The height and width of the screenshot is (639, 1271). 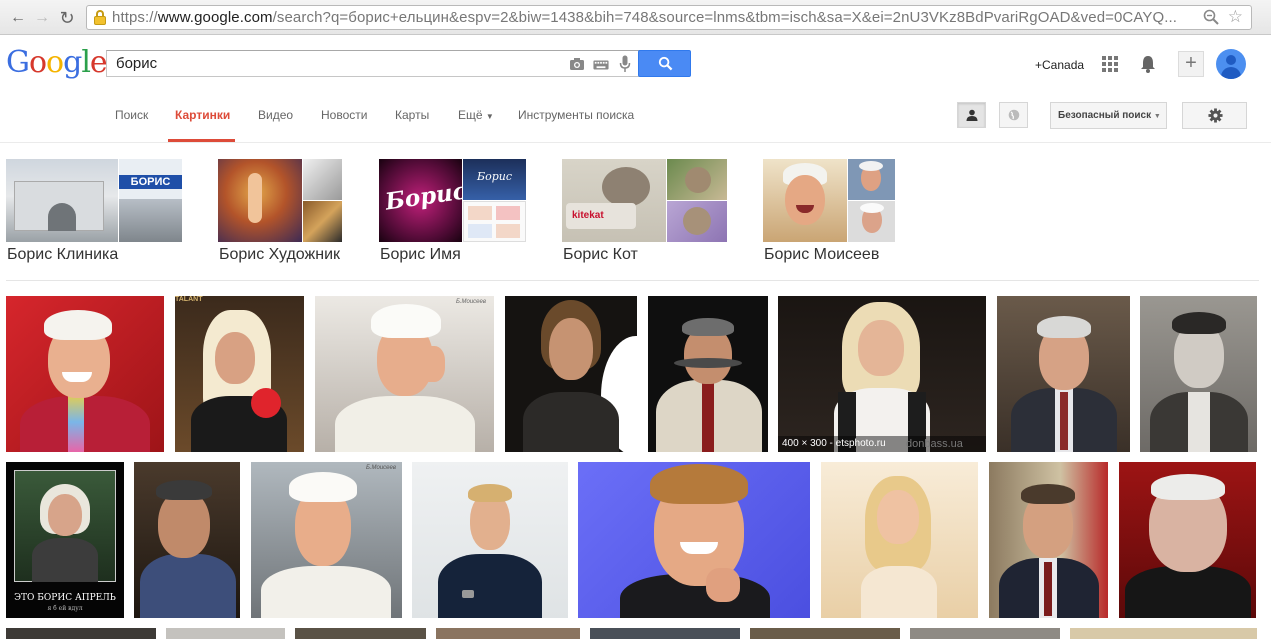 I want to click on related-search-imya: Борис Борис Борис Имя, so click(x=452, y=211).